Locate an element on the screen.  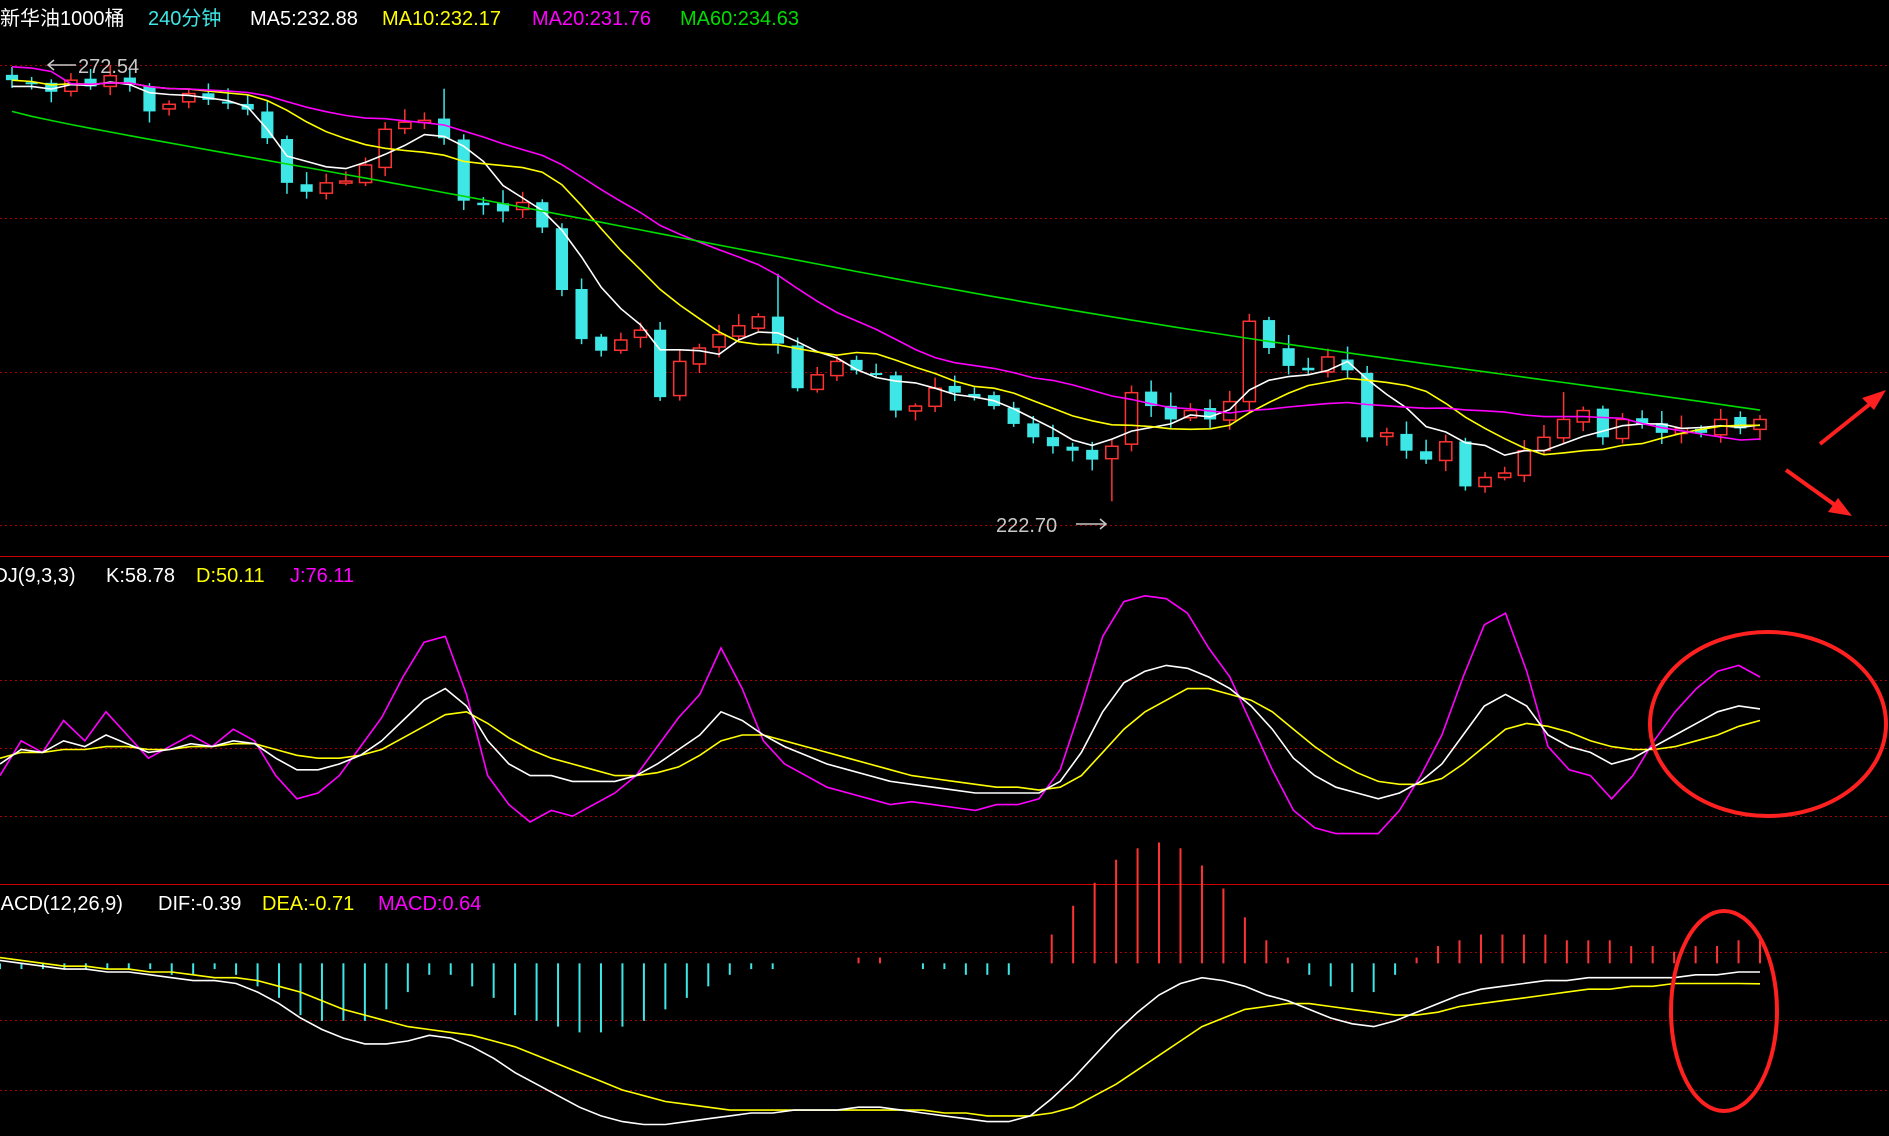
ma20-value: MA20:231.76 is located at coordinates (591, 19).